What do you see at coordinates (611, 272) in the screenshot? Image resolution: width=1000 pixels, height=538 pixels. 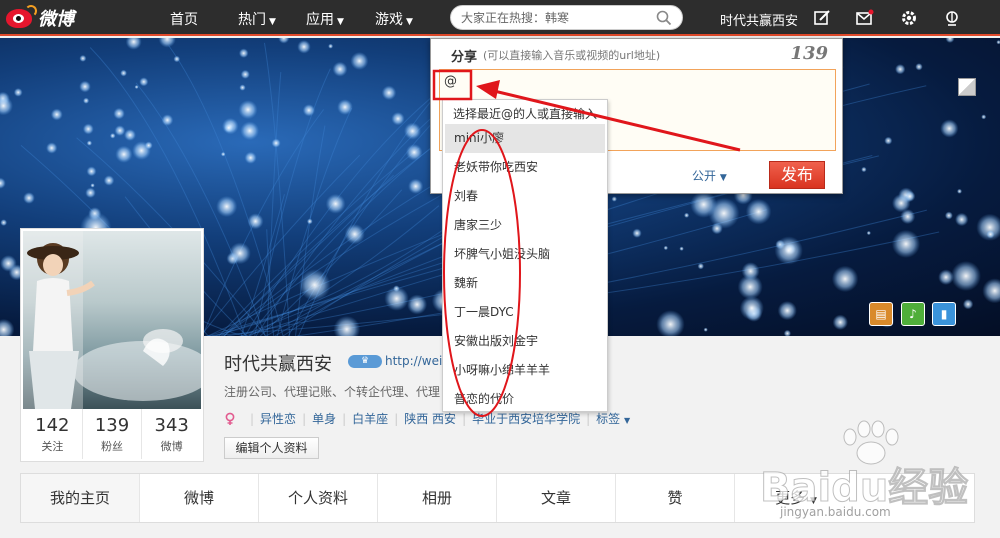 I see `fiber-strand` at bounding box center [611, 272].